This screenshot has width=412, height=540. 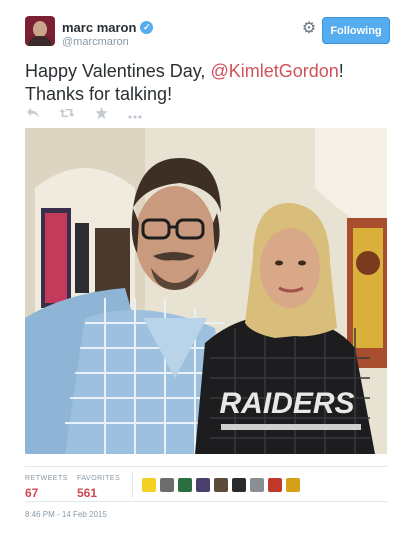 I want to click on retweets-count: 67, so click(x=32, y=493).